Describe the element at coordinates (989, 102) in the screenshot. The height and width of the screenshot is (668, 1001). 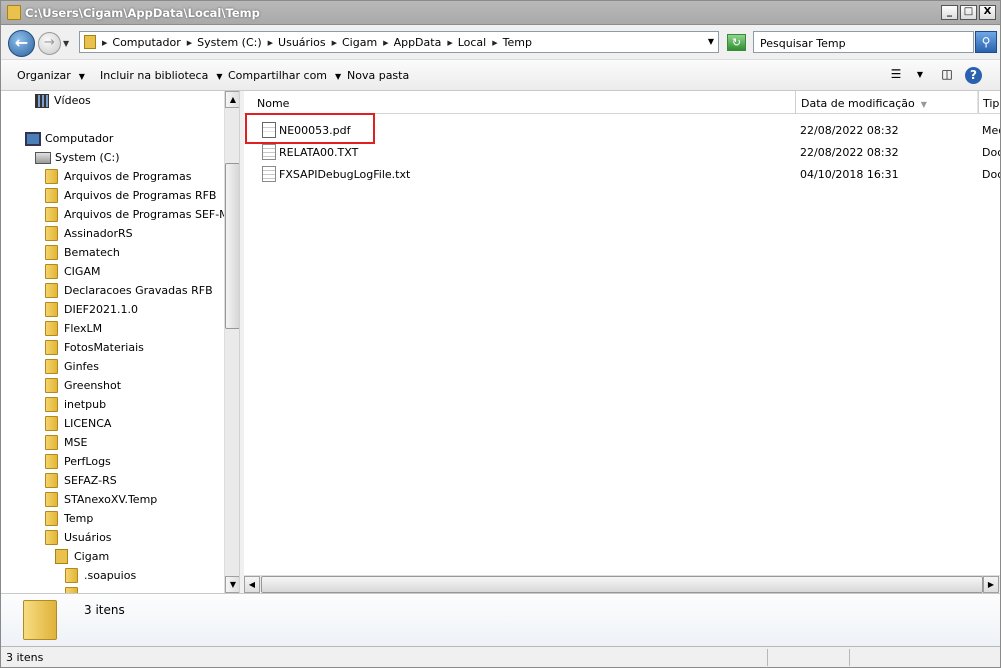
I see `column-header-type: Tipo` at that location.